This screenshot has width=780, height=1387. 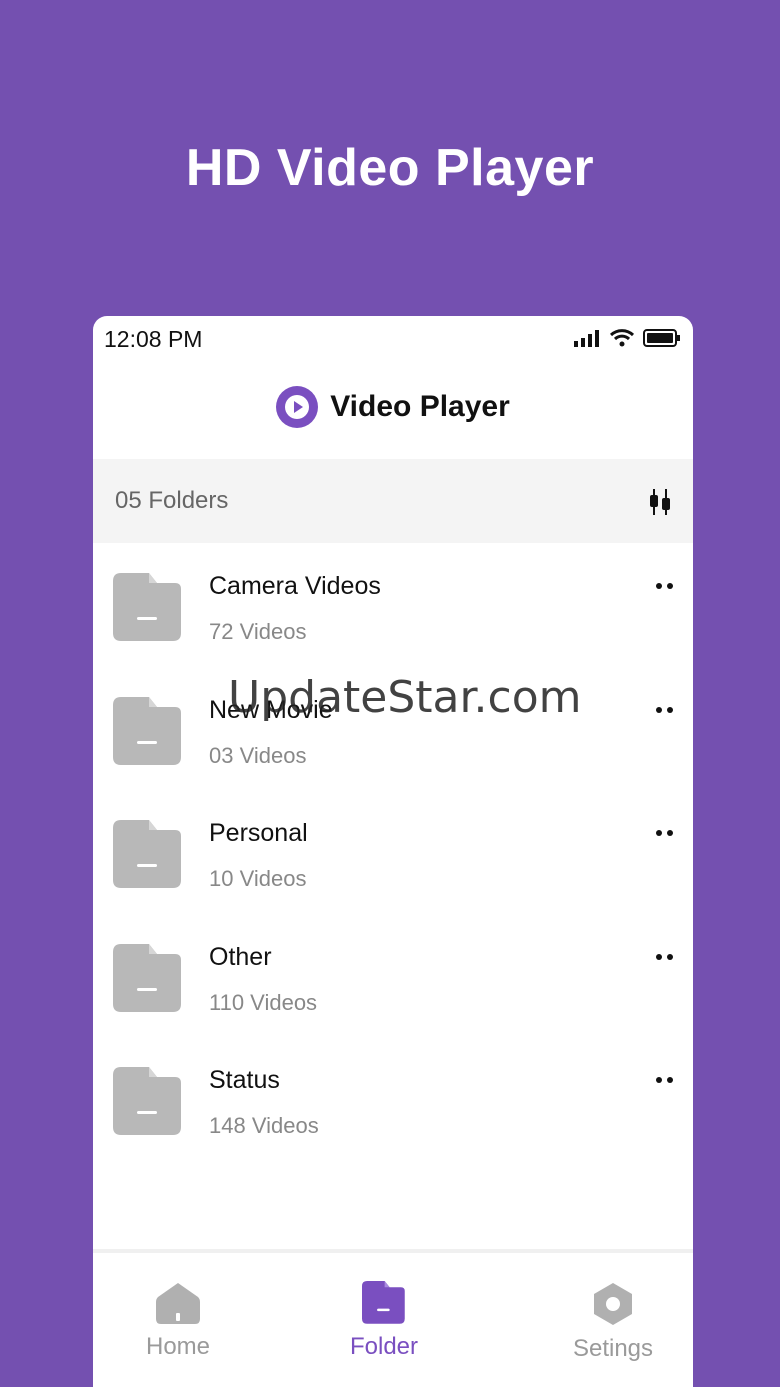 What do you see at coordinates (178, 1346) in the screenshot?
I see `nav-home-label: Home` at bounding box center [178, 1346].